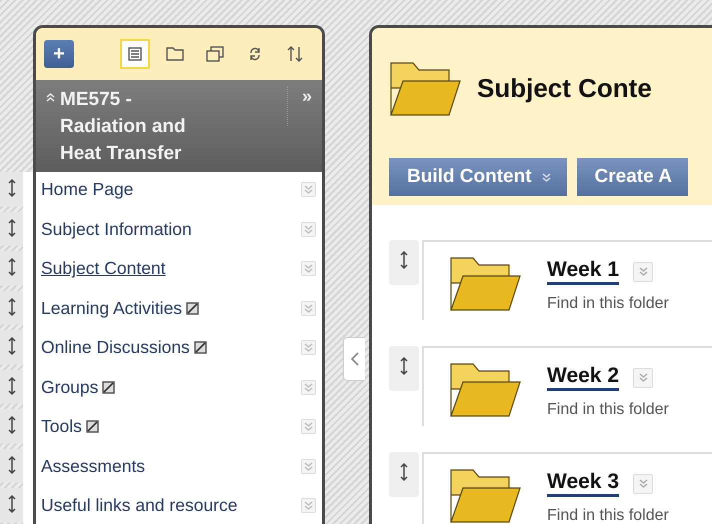  What do you see at coordinates (111, 308) in the screenshot?
I see `menu-label: Learning Activities` at bounding box center [111, 308].